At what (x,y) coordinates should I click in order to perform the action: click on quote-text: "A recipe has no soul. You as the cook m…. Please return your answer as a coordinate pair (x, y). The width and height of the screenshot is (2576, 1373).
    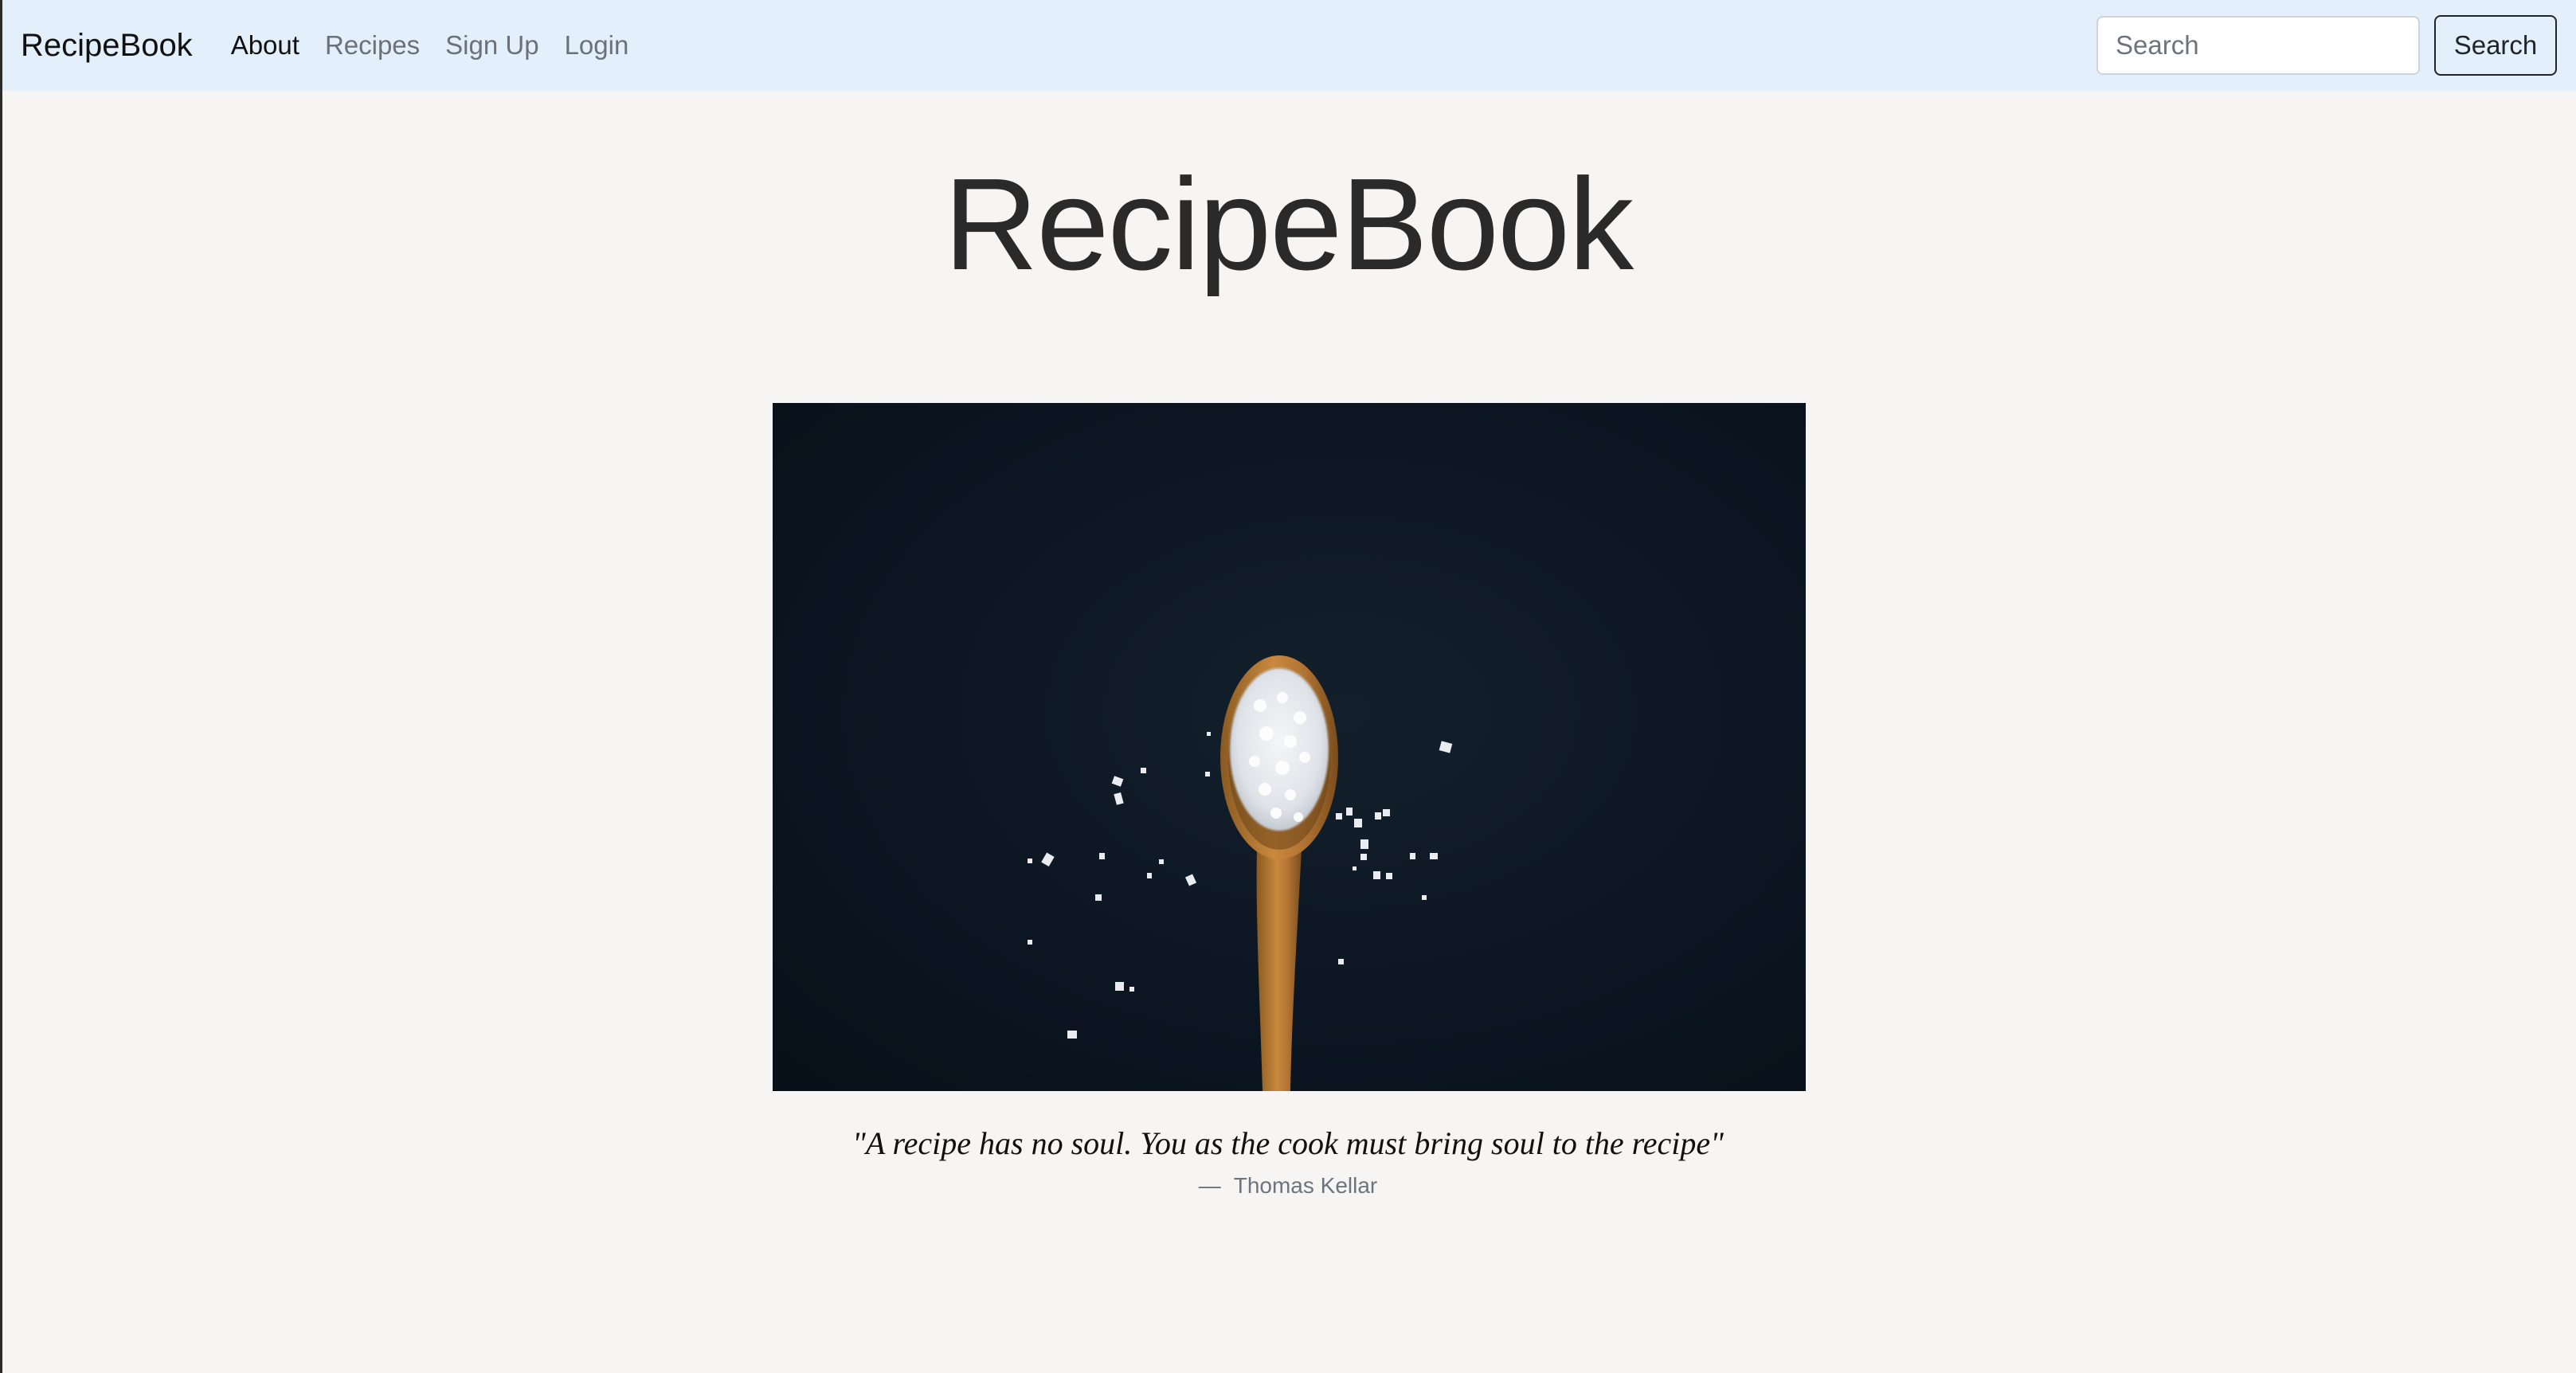
    Looking at the image, I should click on (1288, 1143).